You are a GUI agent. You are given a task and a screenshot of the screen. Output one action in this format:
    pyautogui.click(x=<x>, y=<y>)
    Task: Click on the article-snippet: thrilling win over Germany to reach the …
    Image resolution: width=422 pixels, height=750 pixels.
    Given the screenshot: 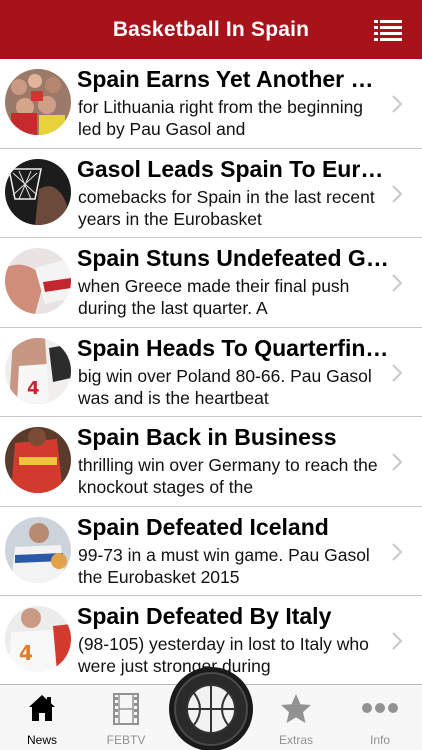 What is the action you would take?
    pyautogui.click(x=228, y=476)
    